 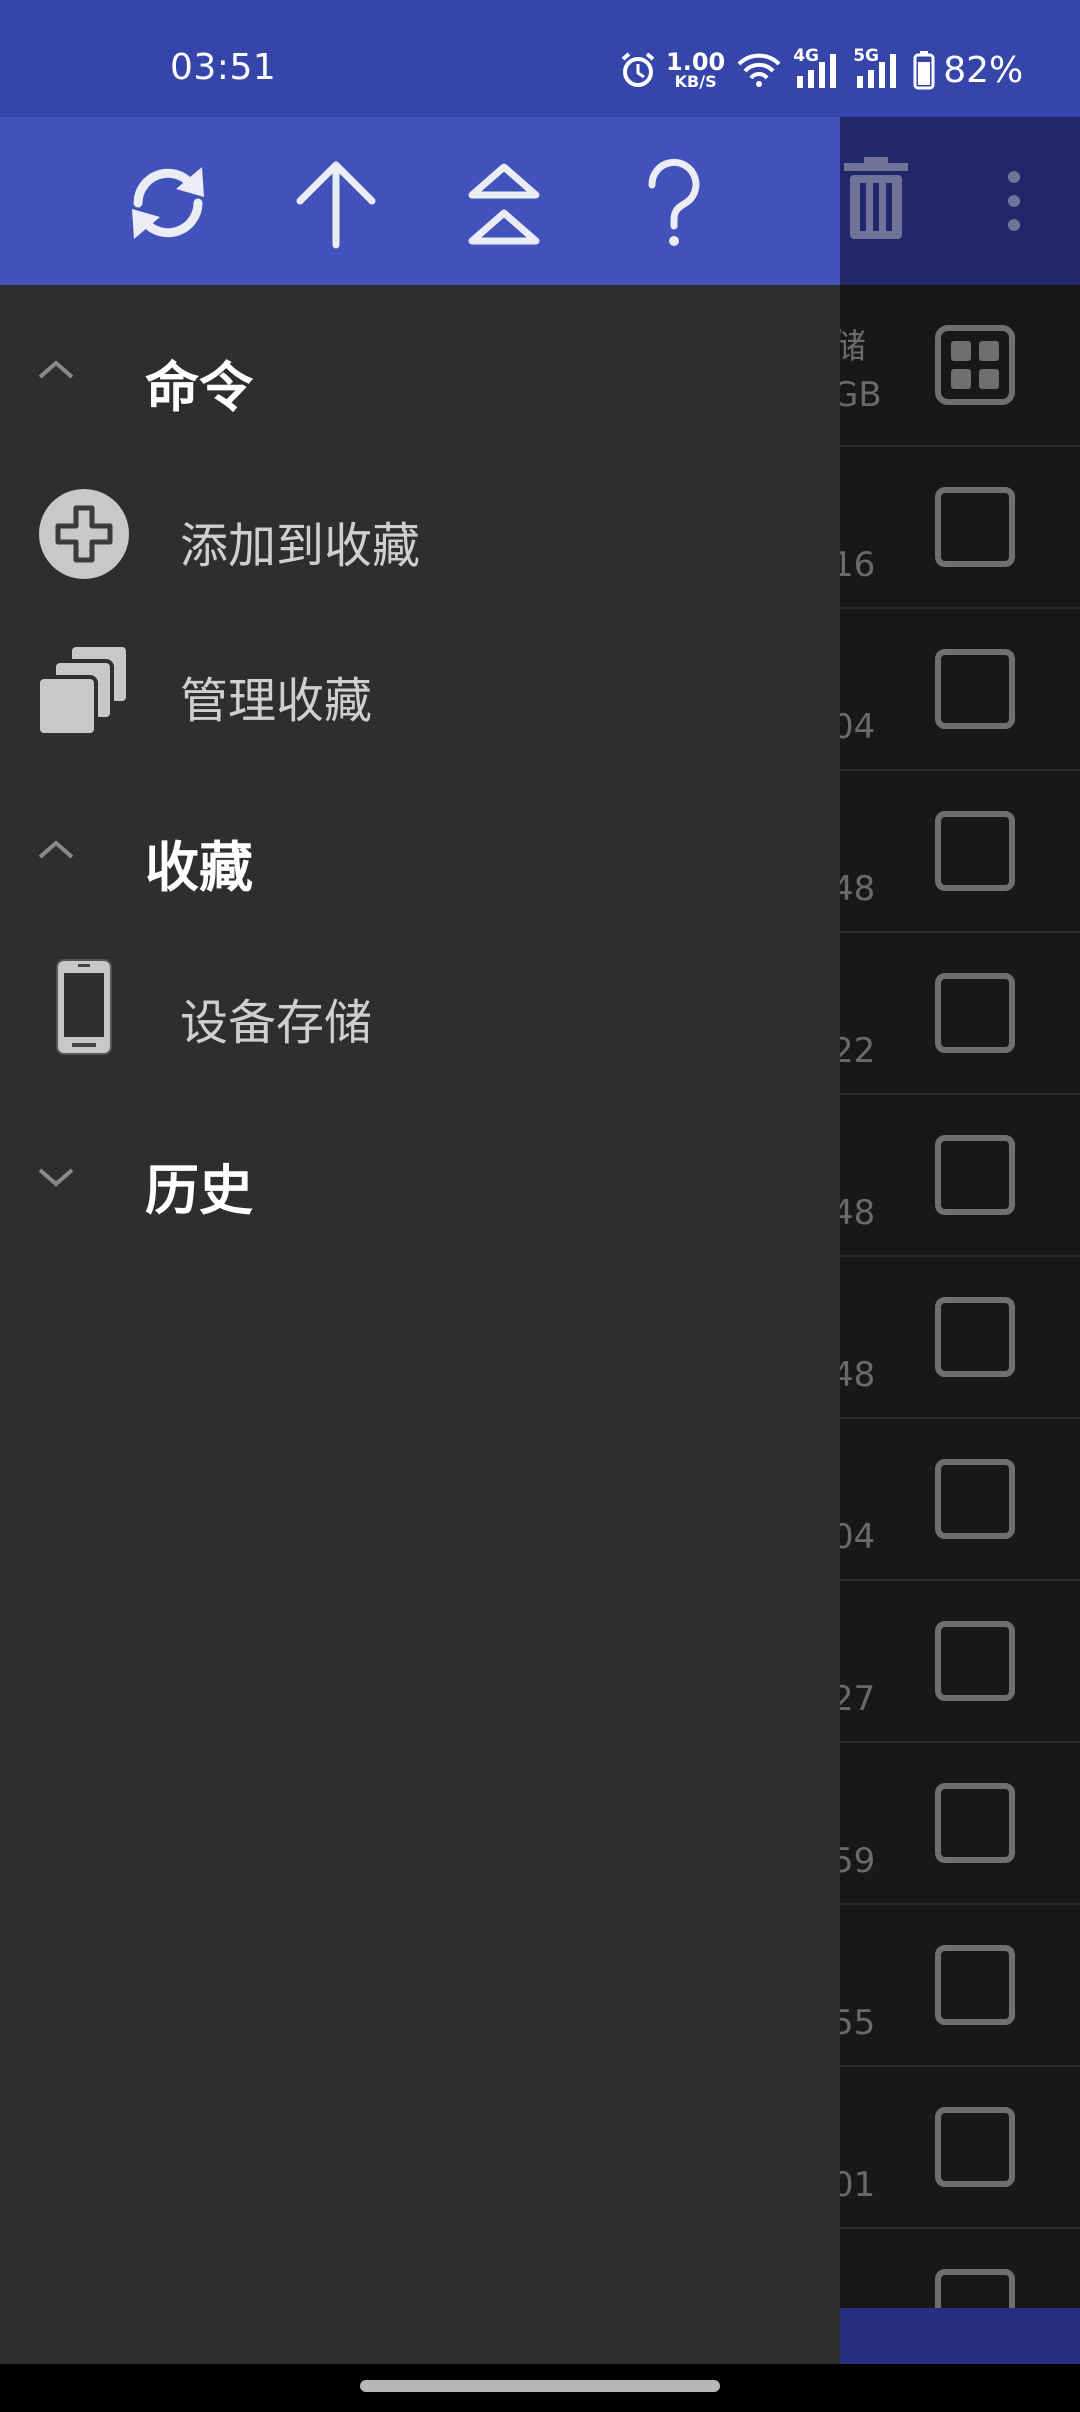 I want to click on trash-icon, so click(x=876, y=201).